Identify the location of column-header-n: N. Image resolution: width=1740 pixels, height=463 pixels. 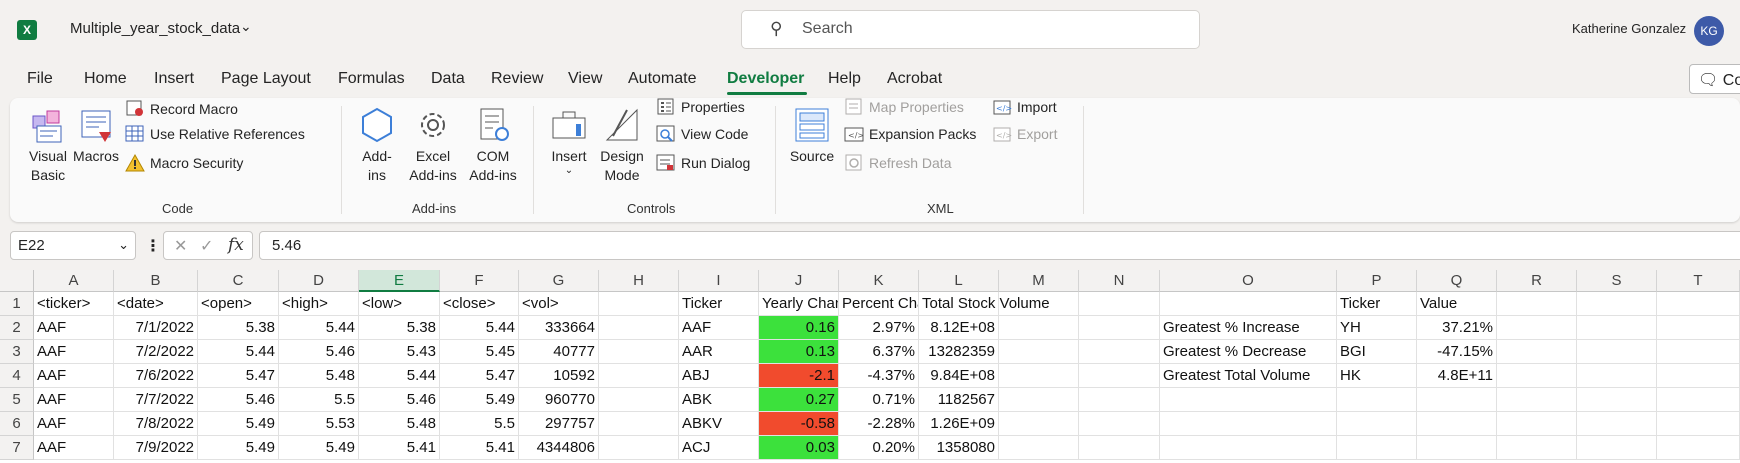
(1119, 281).